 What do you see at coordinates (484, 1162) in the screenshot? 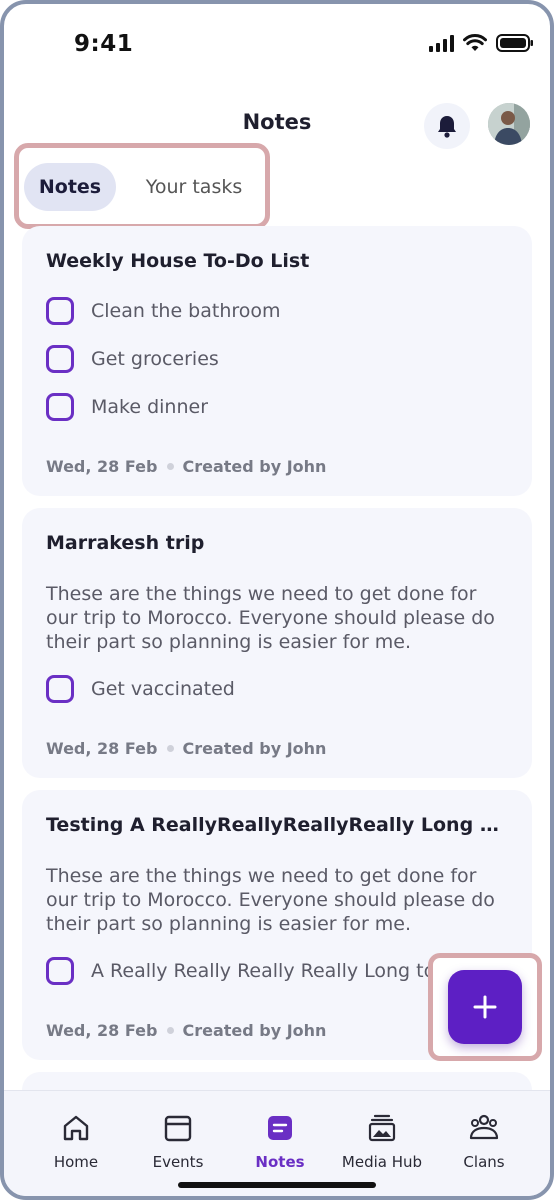
I see `nav-label: Clans` at bounding box center [484, 1162].